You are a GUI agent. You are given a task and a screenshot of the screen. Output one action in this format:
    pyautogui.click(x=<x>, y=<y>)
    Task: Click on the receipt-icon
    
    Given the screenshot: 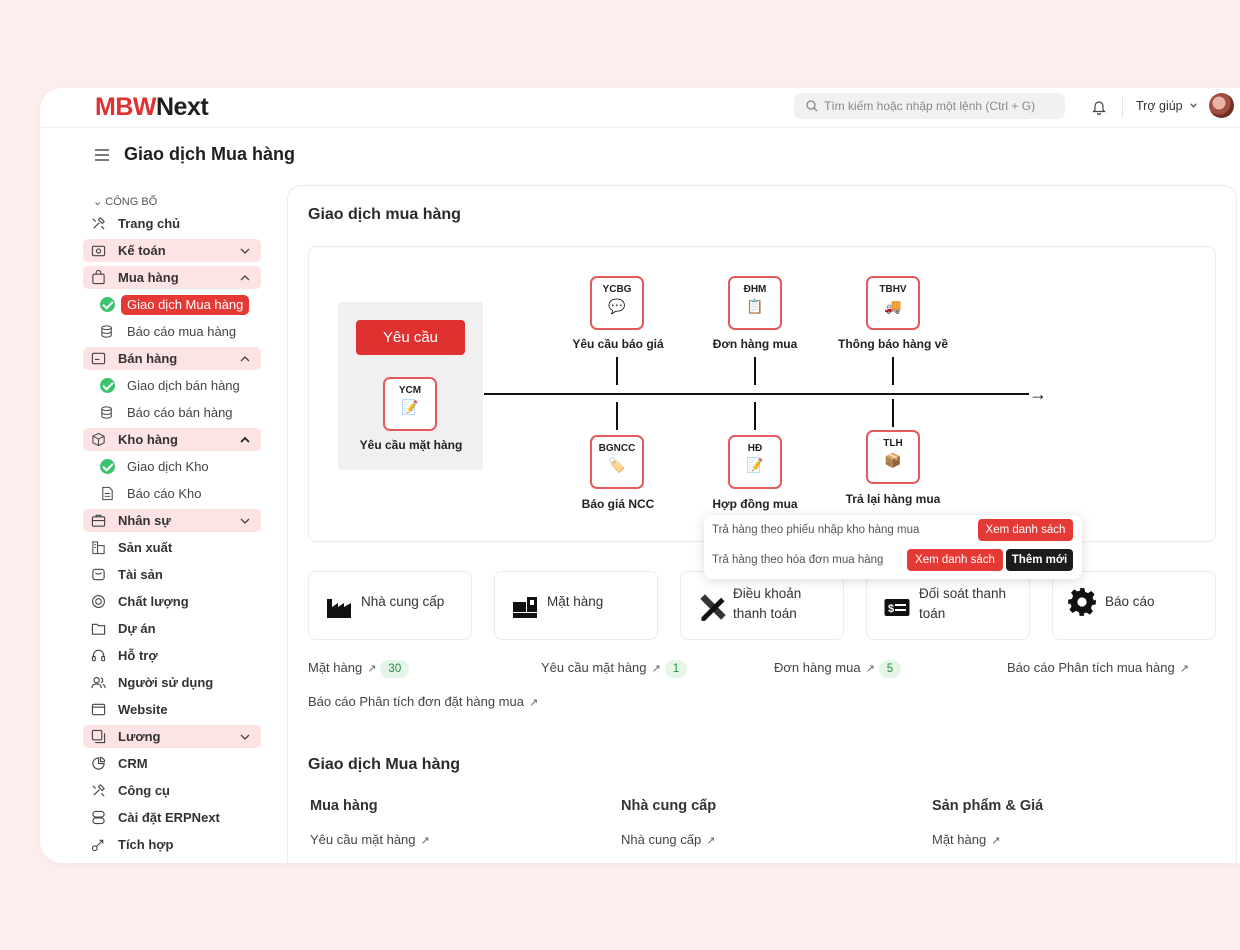 What is the action you would take?
    pyautogui.click(x=98, y=358)
    